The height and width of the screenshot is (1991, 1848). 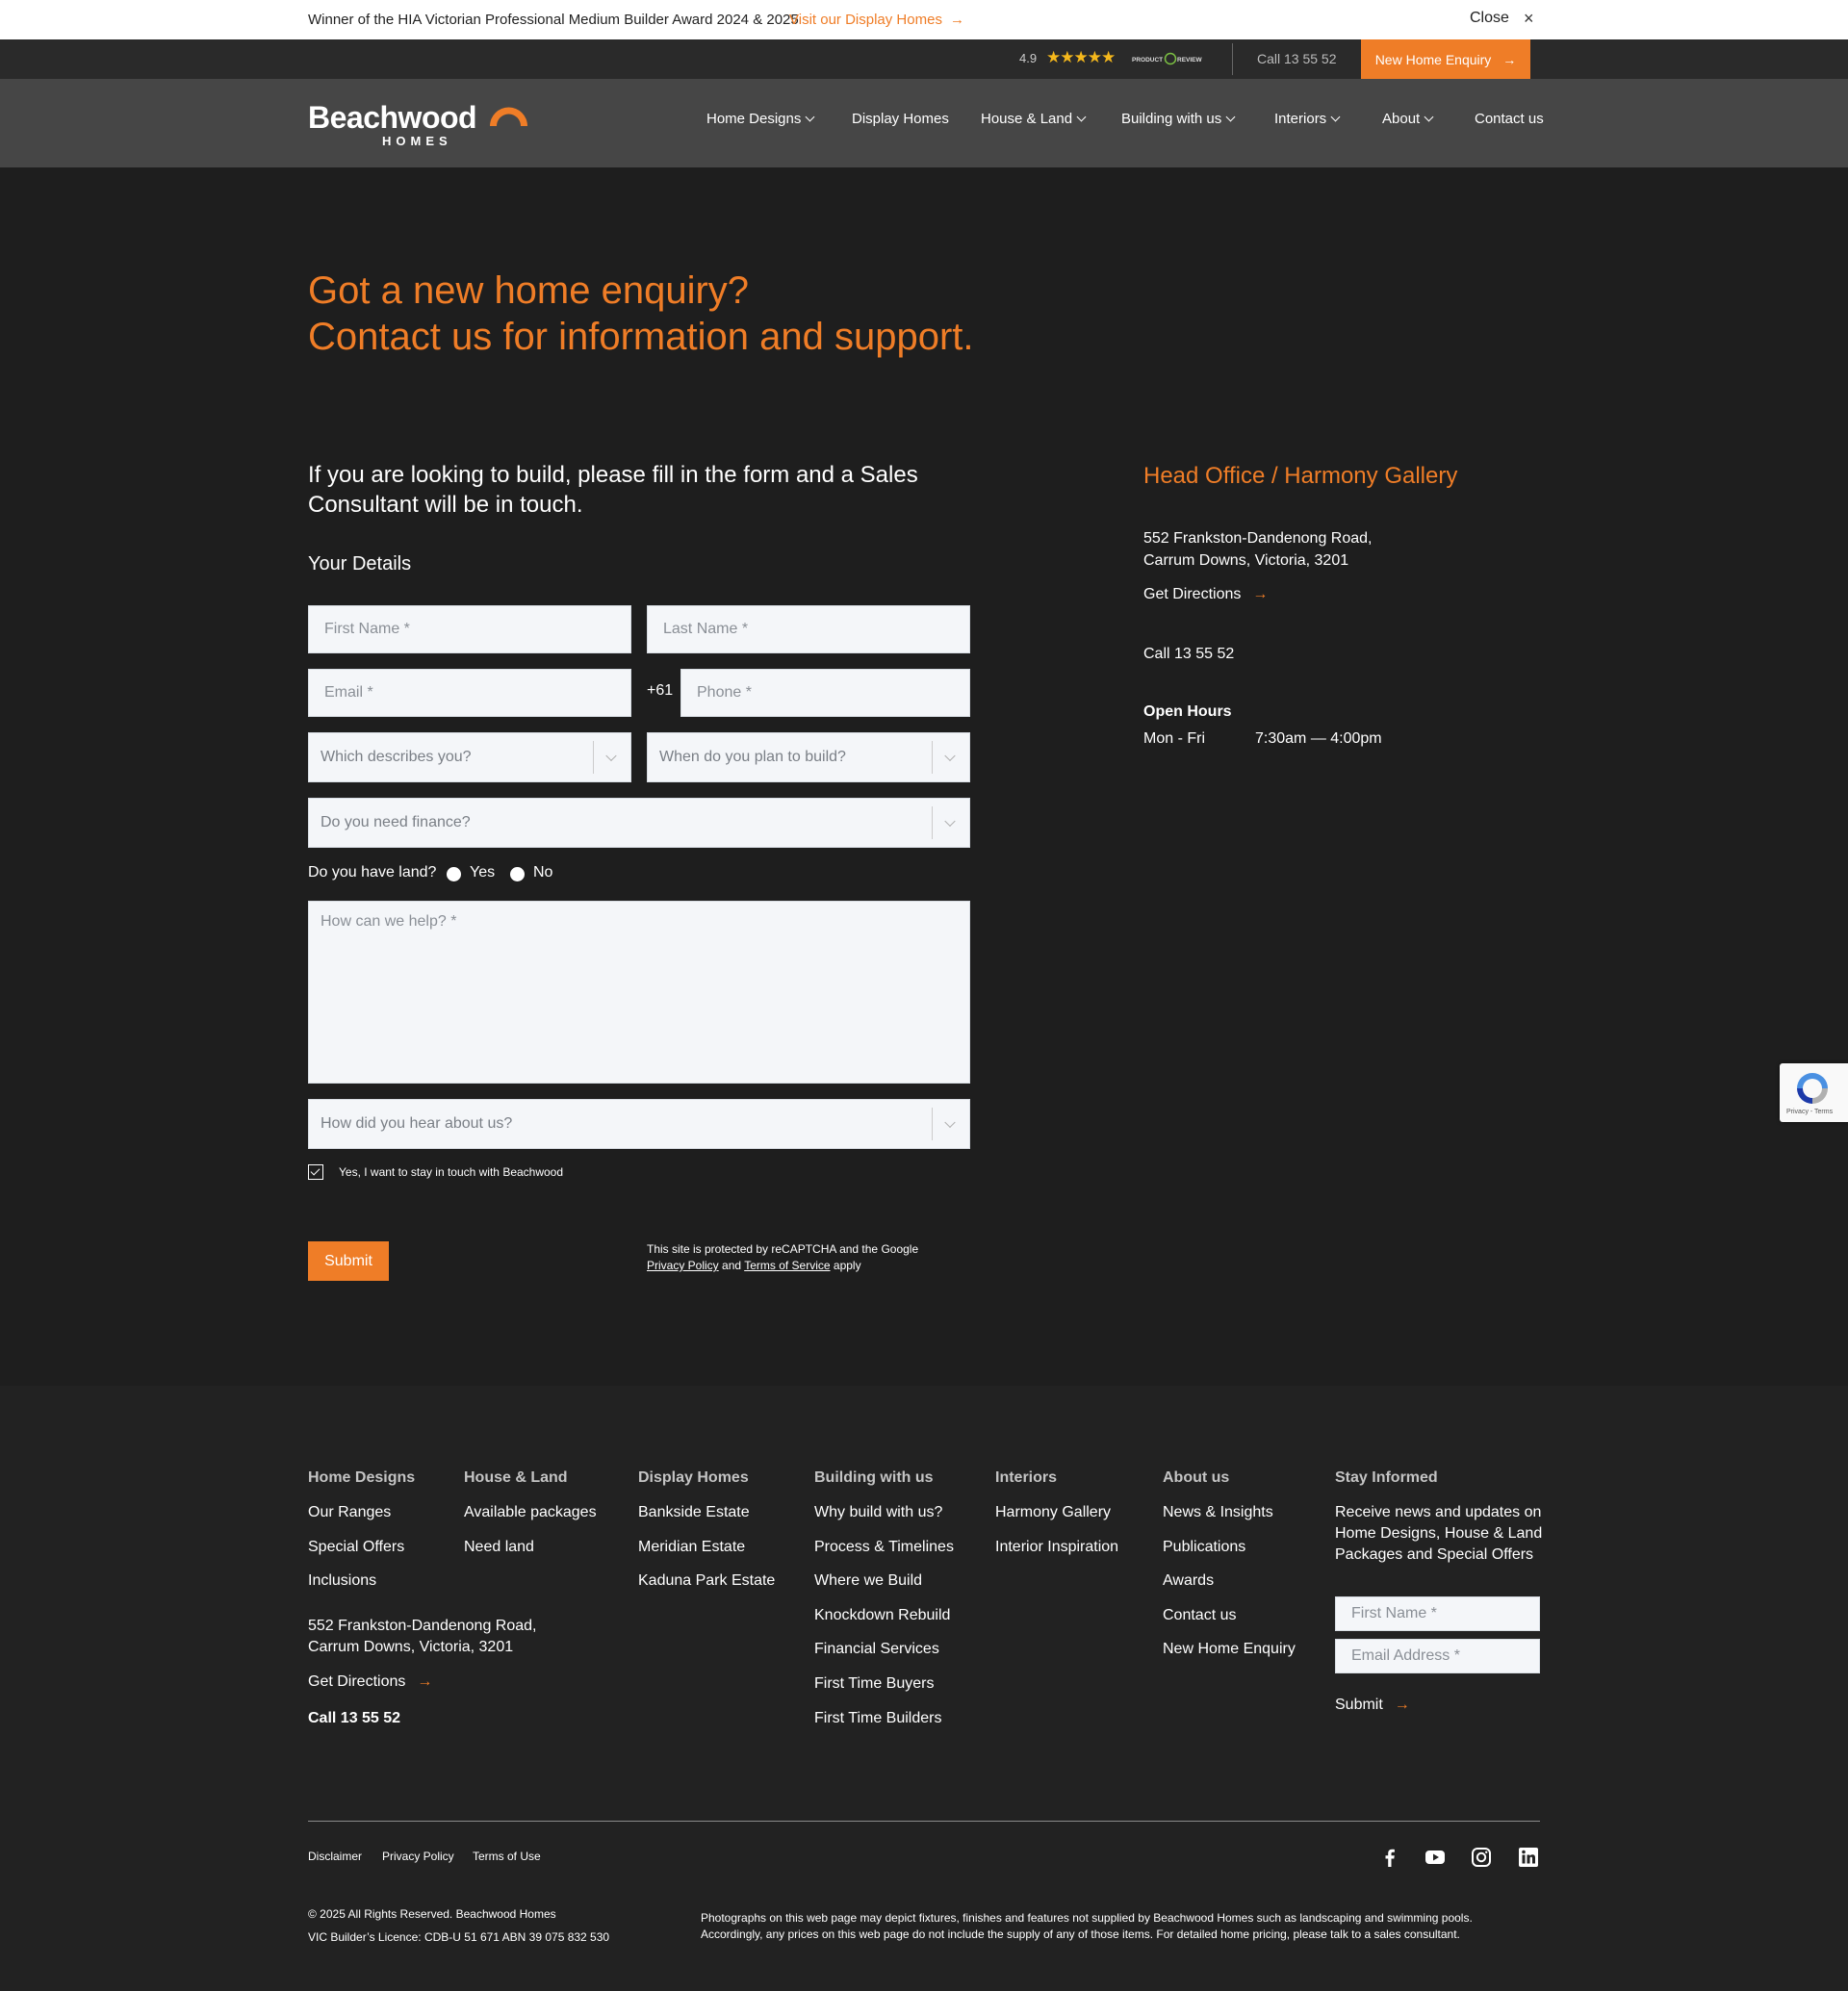 I want to click on footer-link: Knockdown Rebuild, so click(x=882, y=1616).